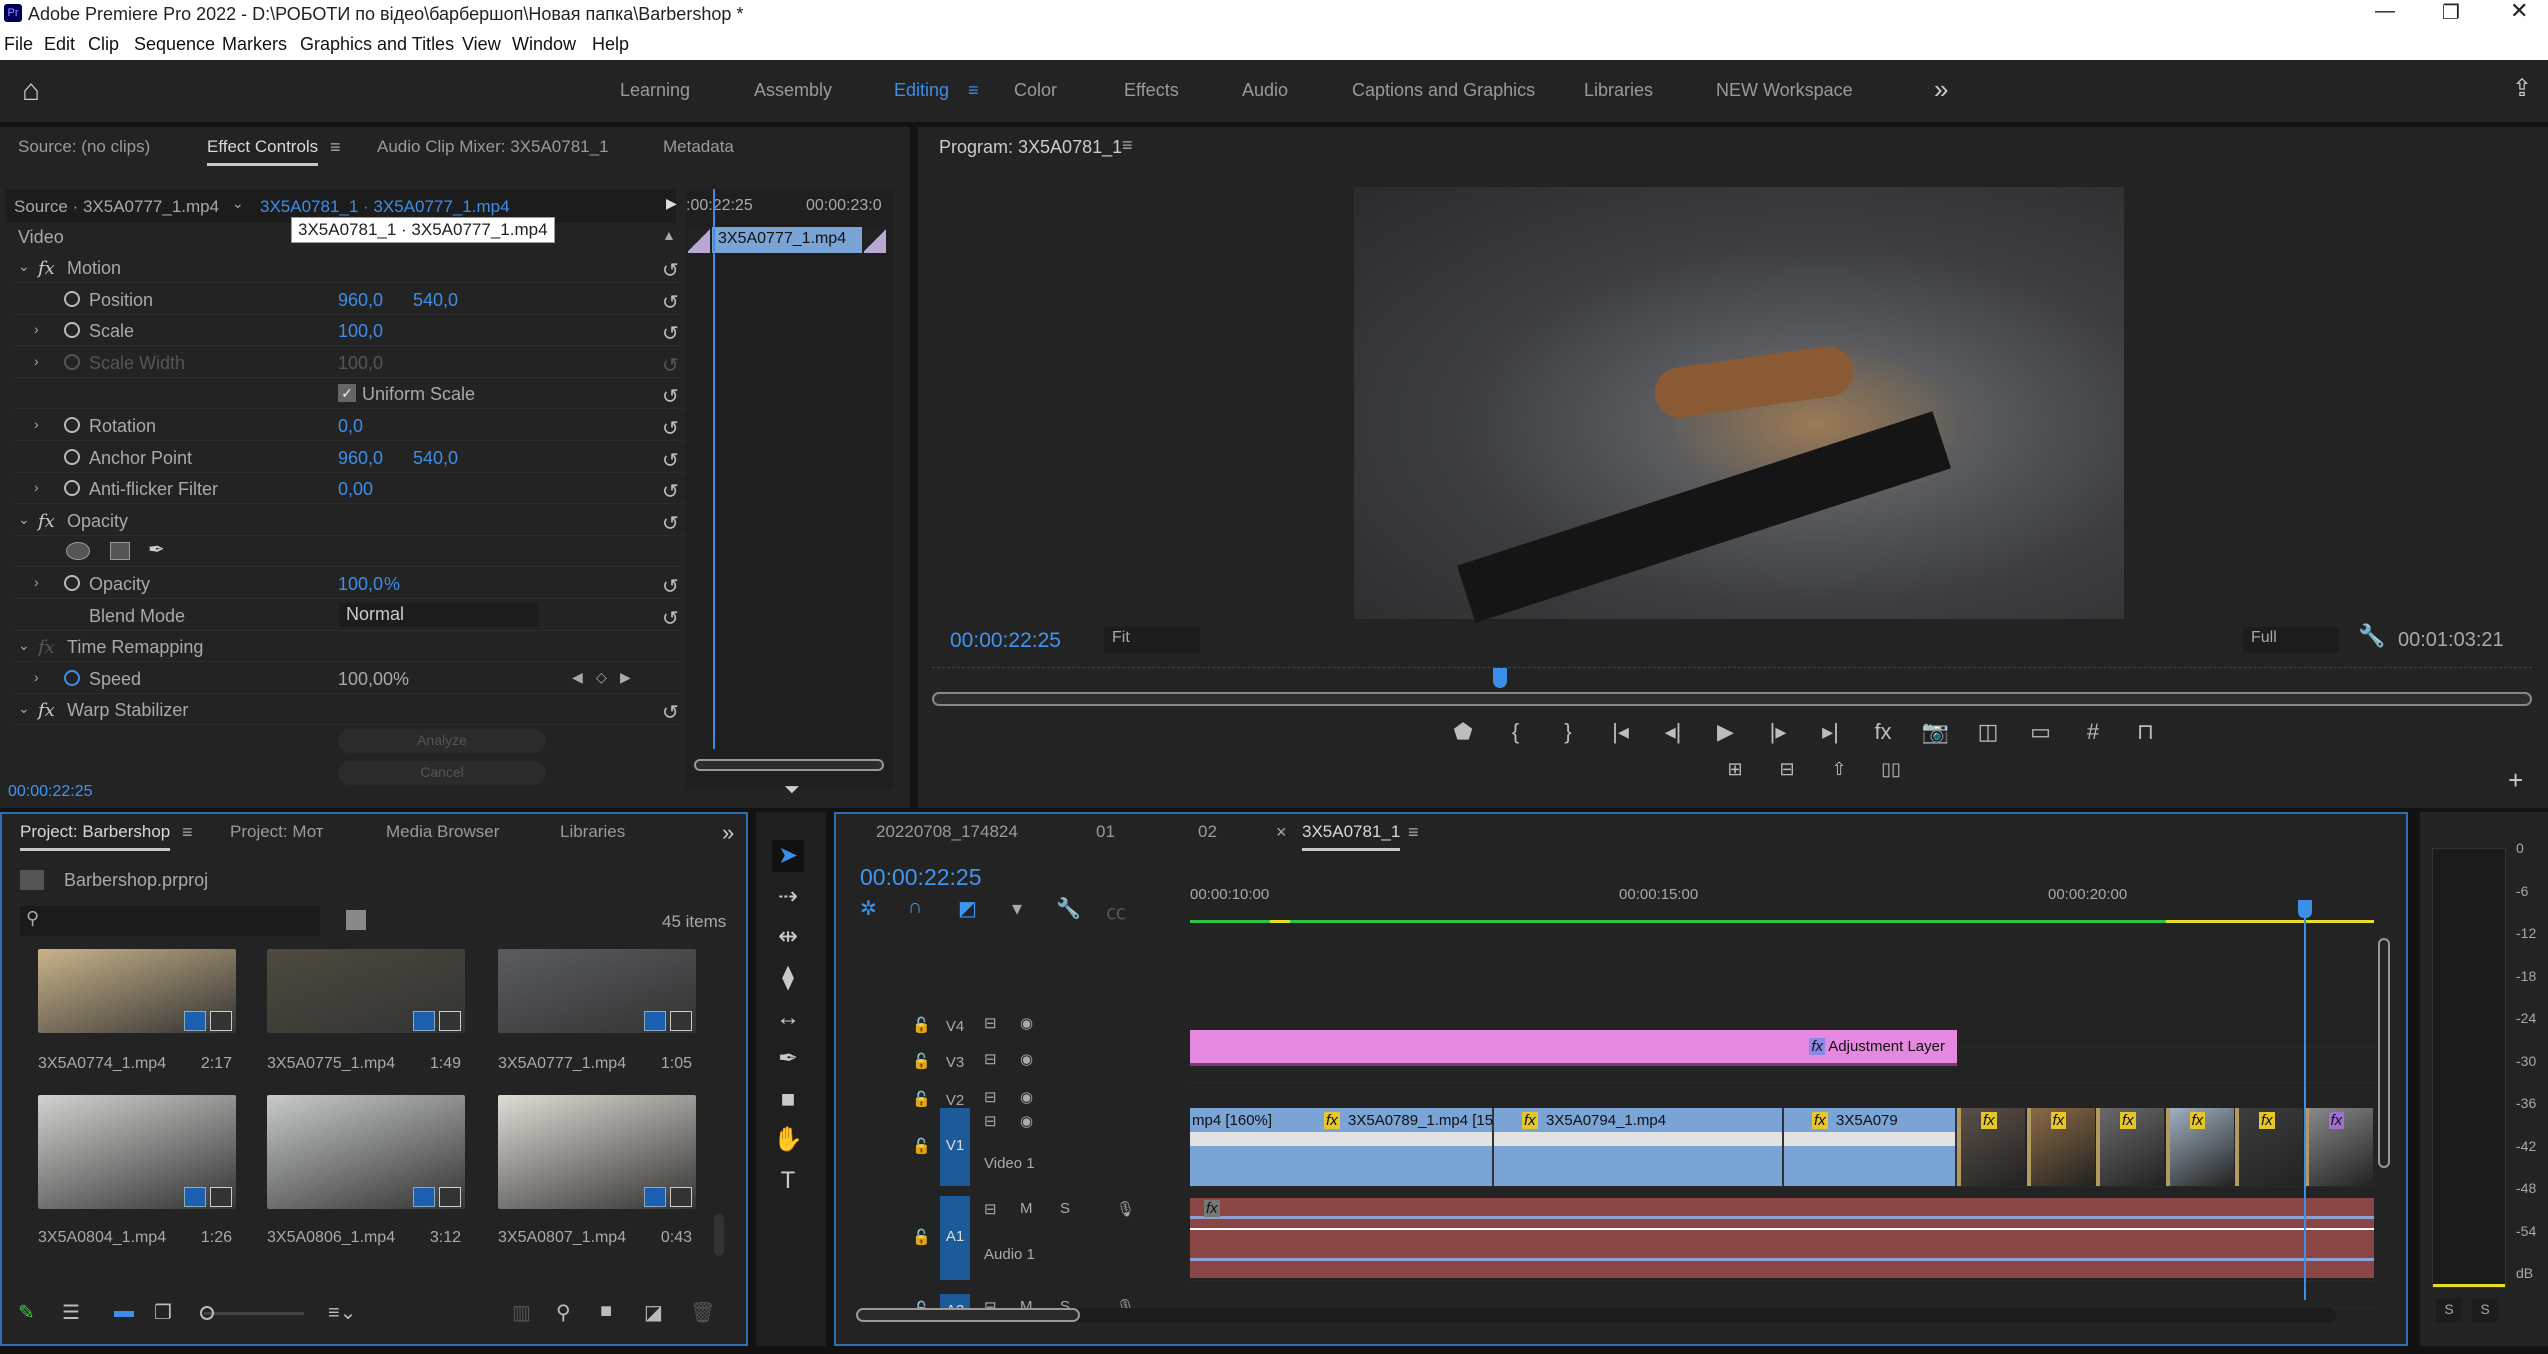 The image size is (2548, 1354). What do you see at coordinates (1870, 1147) in the screenshot?
I see `video-clip: fx 3X5A079` at bounding box center [1870, 1147].